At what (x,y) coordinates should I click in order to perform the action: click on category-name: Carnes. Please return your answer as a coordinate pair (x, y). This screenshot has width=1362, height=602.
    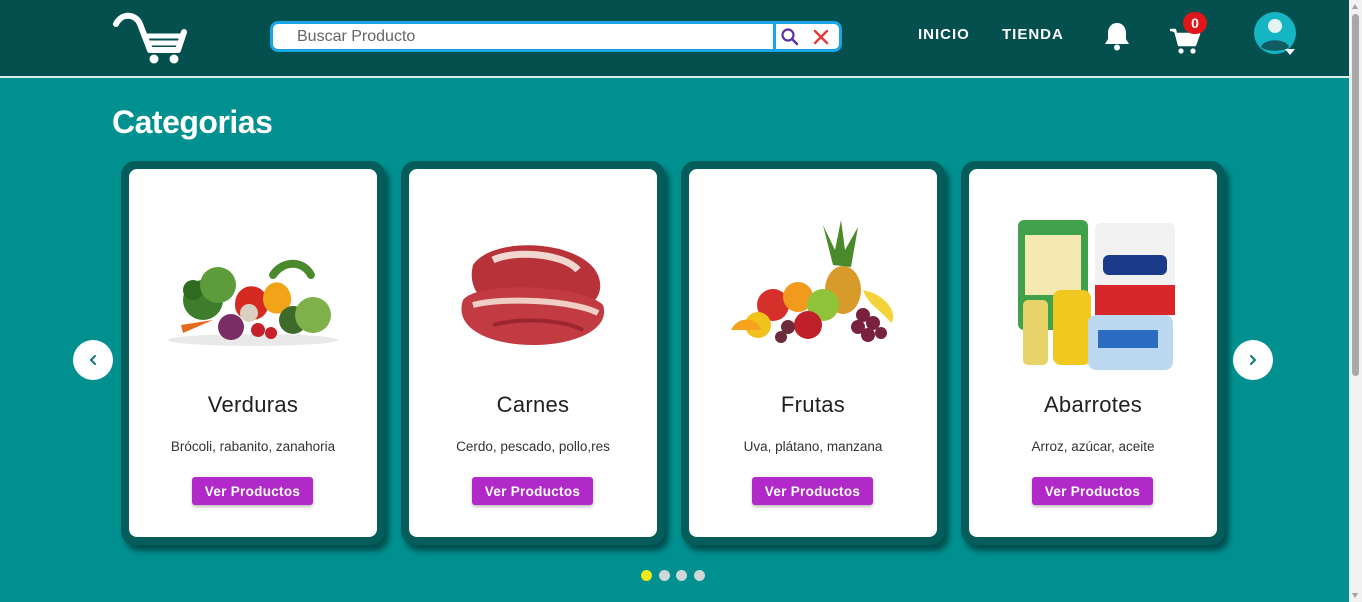
    Looking at the image, I should click on (533, 404).